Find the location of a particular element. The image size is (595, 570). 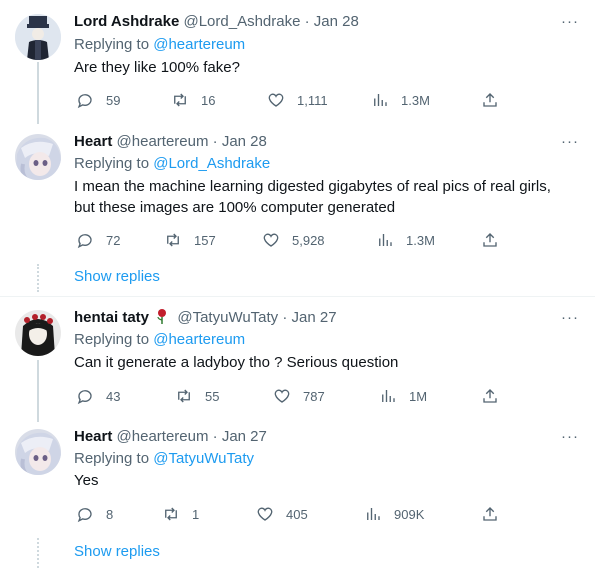

share-icon is located at coordinates (490, 514).